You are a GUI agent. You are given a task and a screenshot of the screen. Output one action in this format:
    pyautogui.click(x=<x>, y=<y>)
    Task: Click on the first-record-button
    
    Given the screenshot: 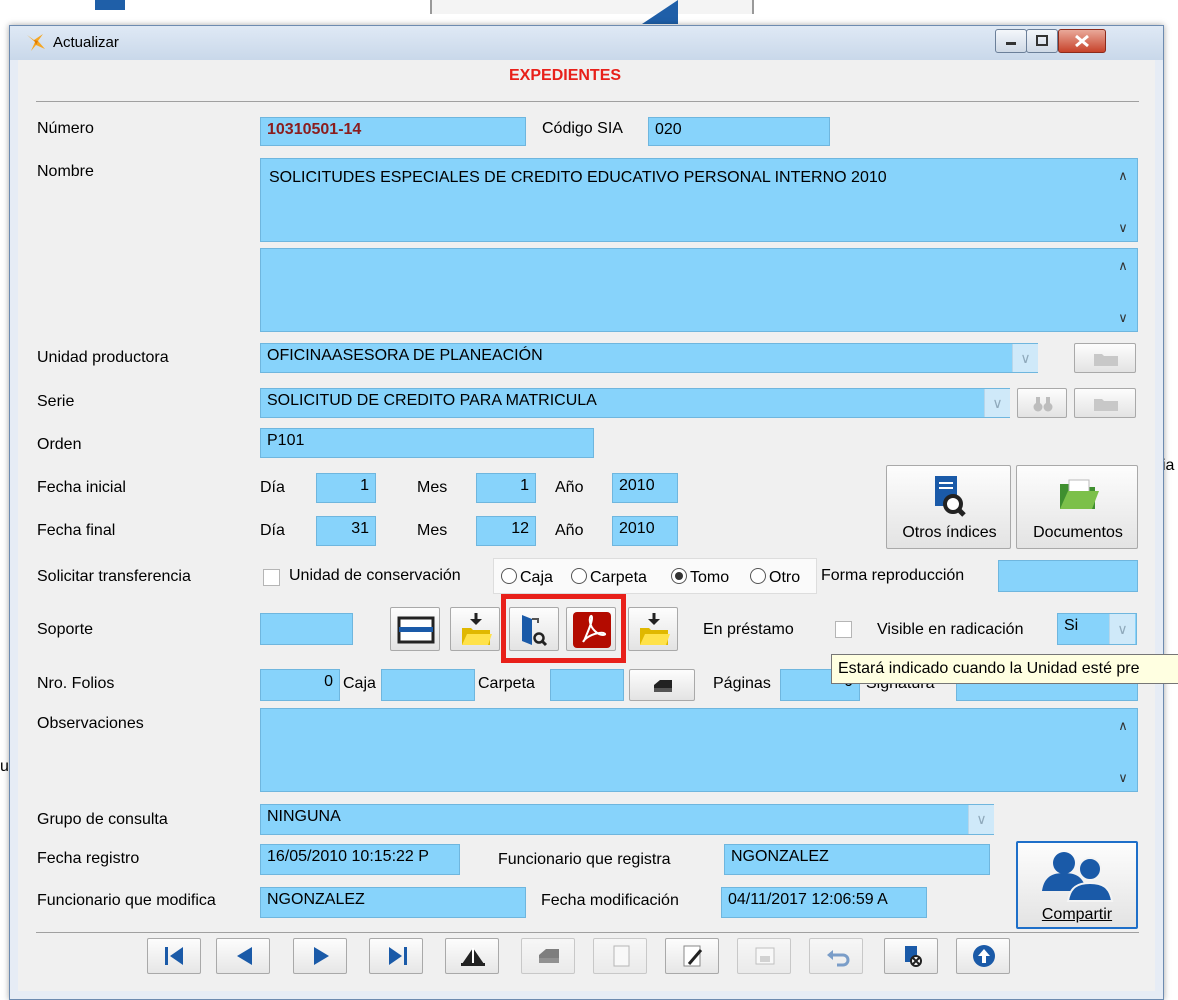 What is the action you would take?
    pyautogui.click(x=174, y=956)
    